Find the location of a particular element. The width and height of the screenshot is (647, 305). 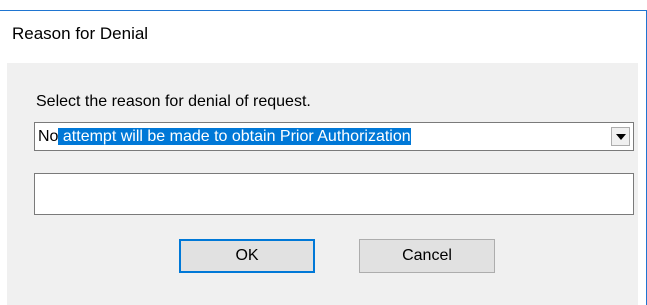

dropdown-button is located at coordinates (620, 136).